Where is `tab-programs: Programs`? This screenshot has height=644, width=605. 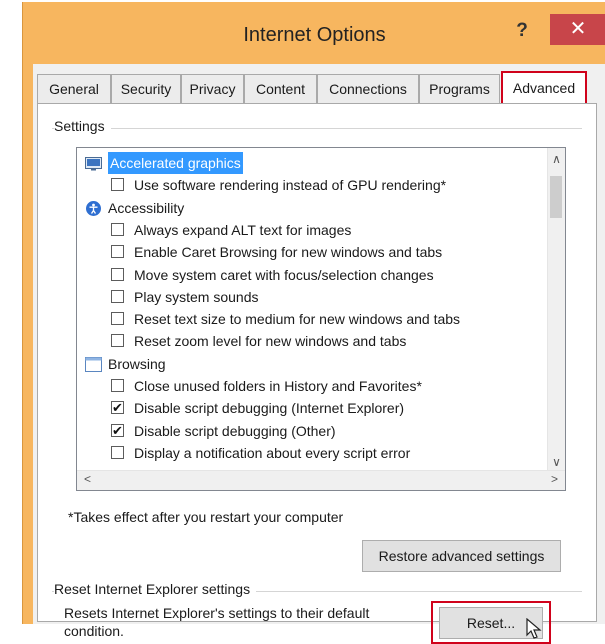 tab-programs: Programs is located at coordinates (459, 88).